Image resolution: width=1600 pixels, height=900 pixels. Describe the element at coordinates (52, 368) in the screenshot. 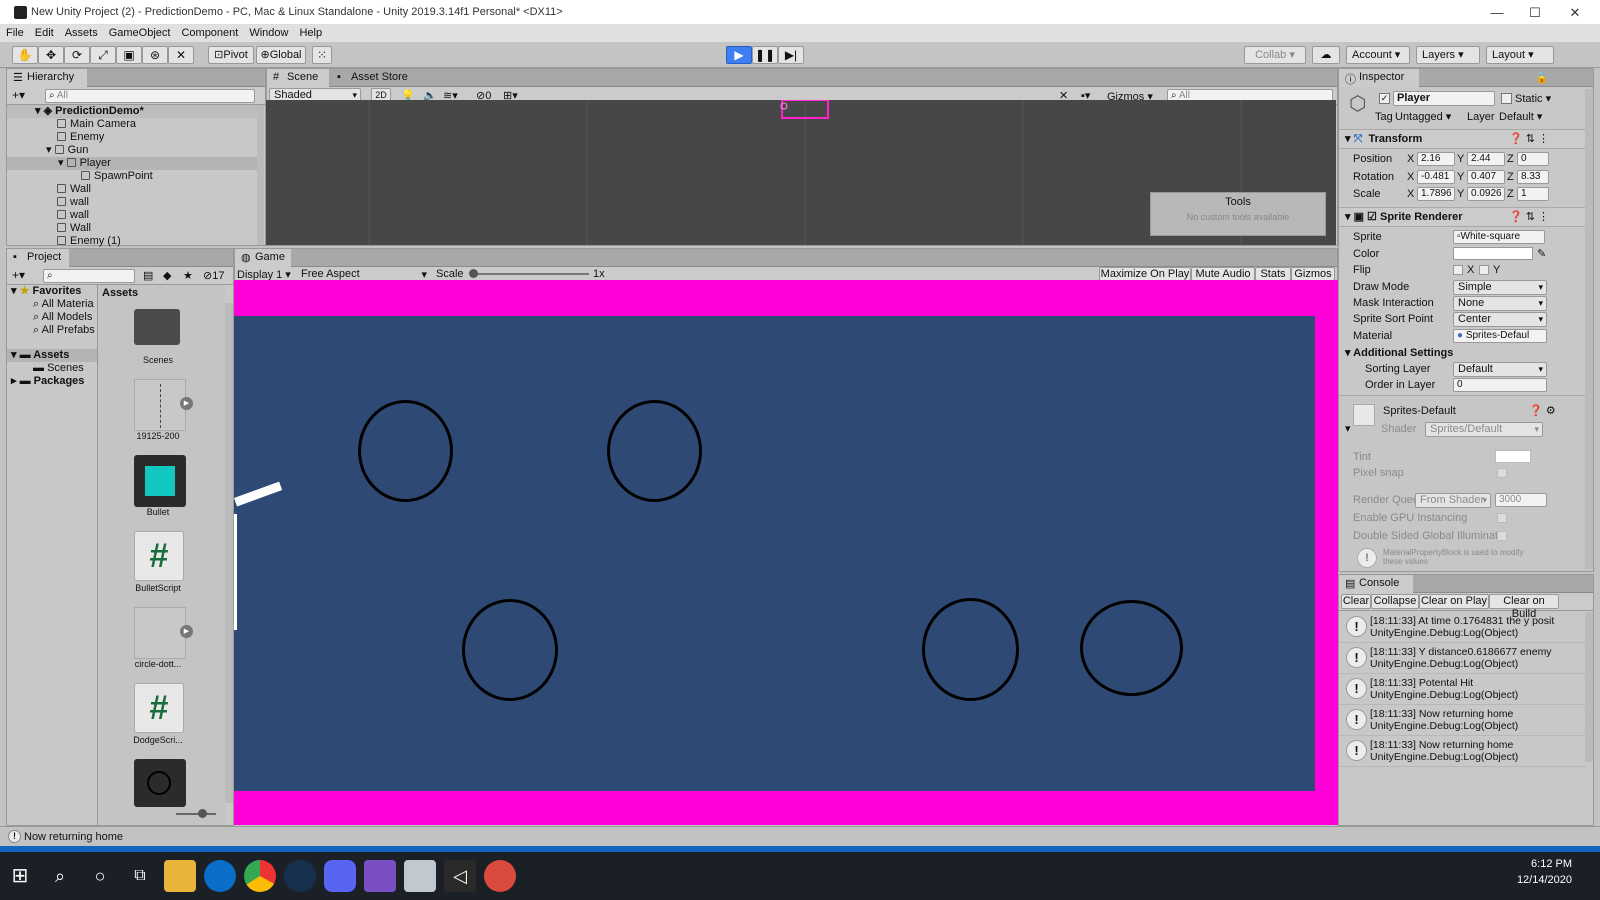

I see `scenes-node: ▬ Scenes` at that location.